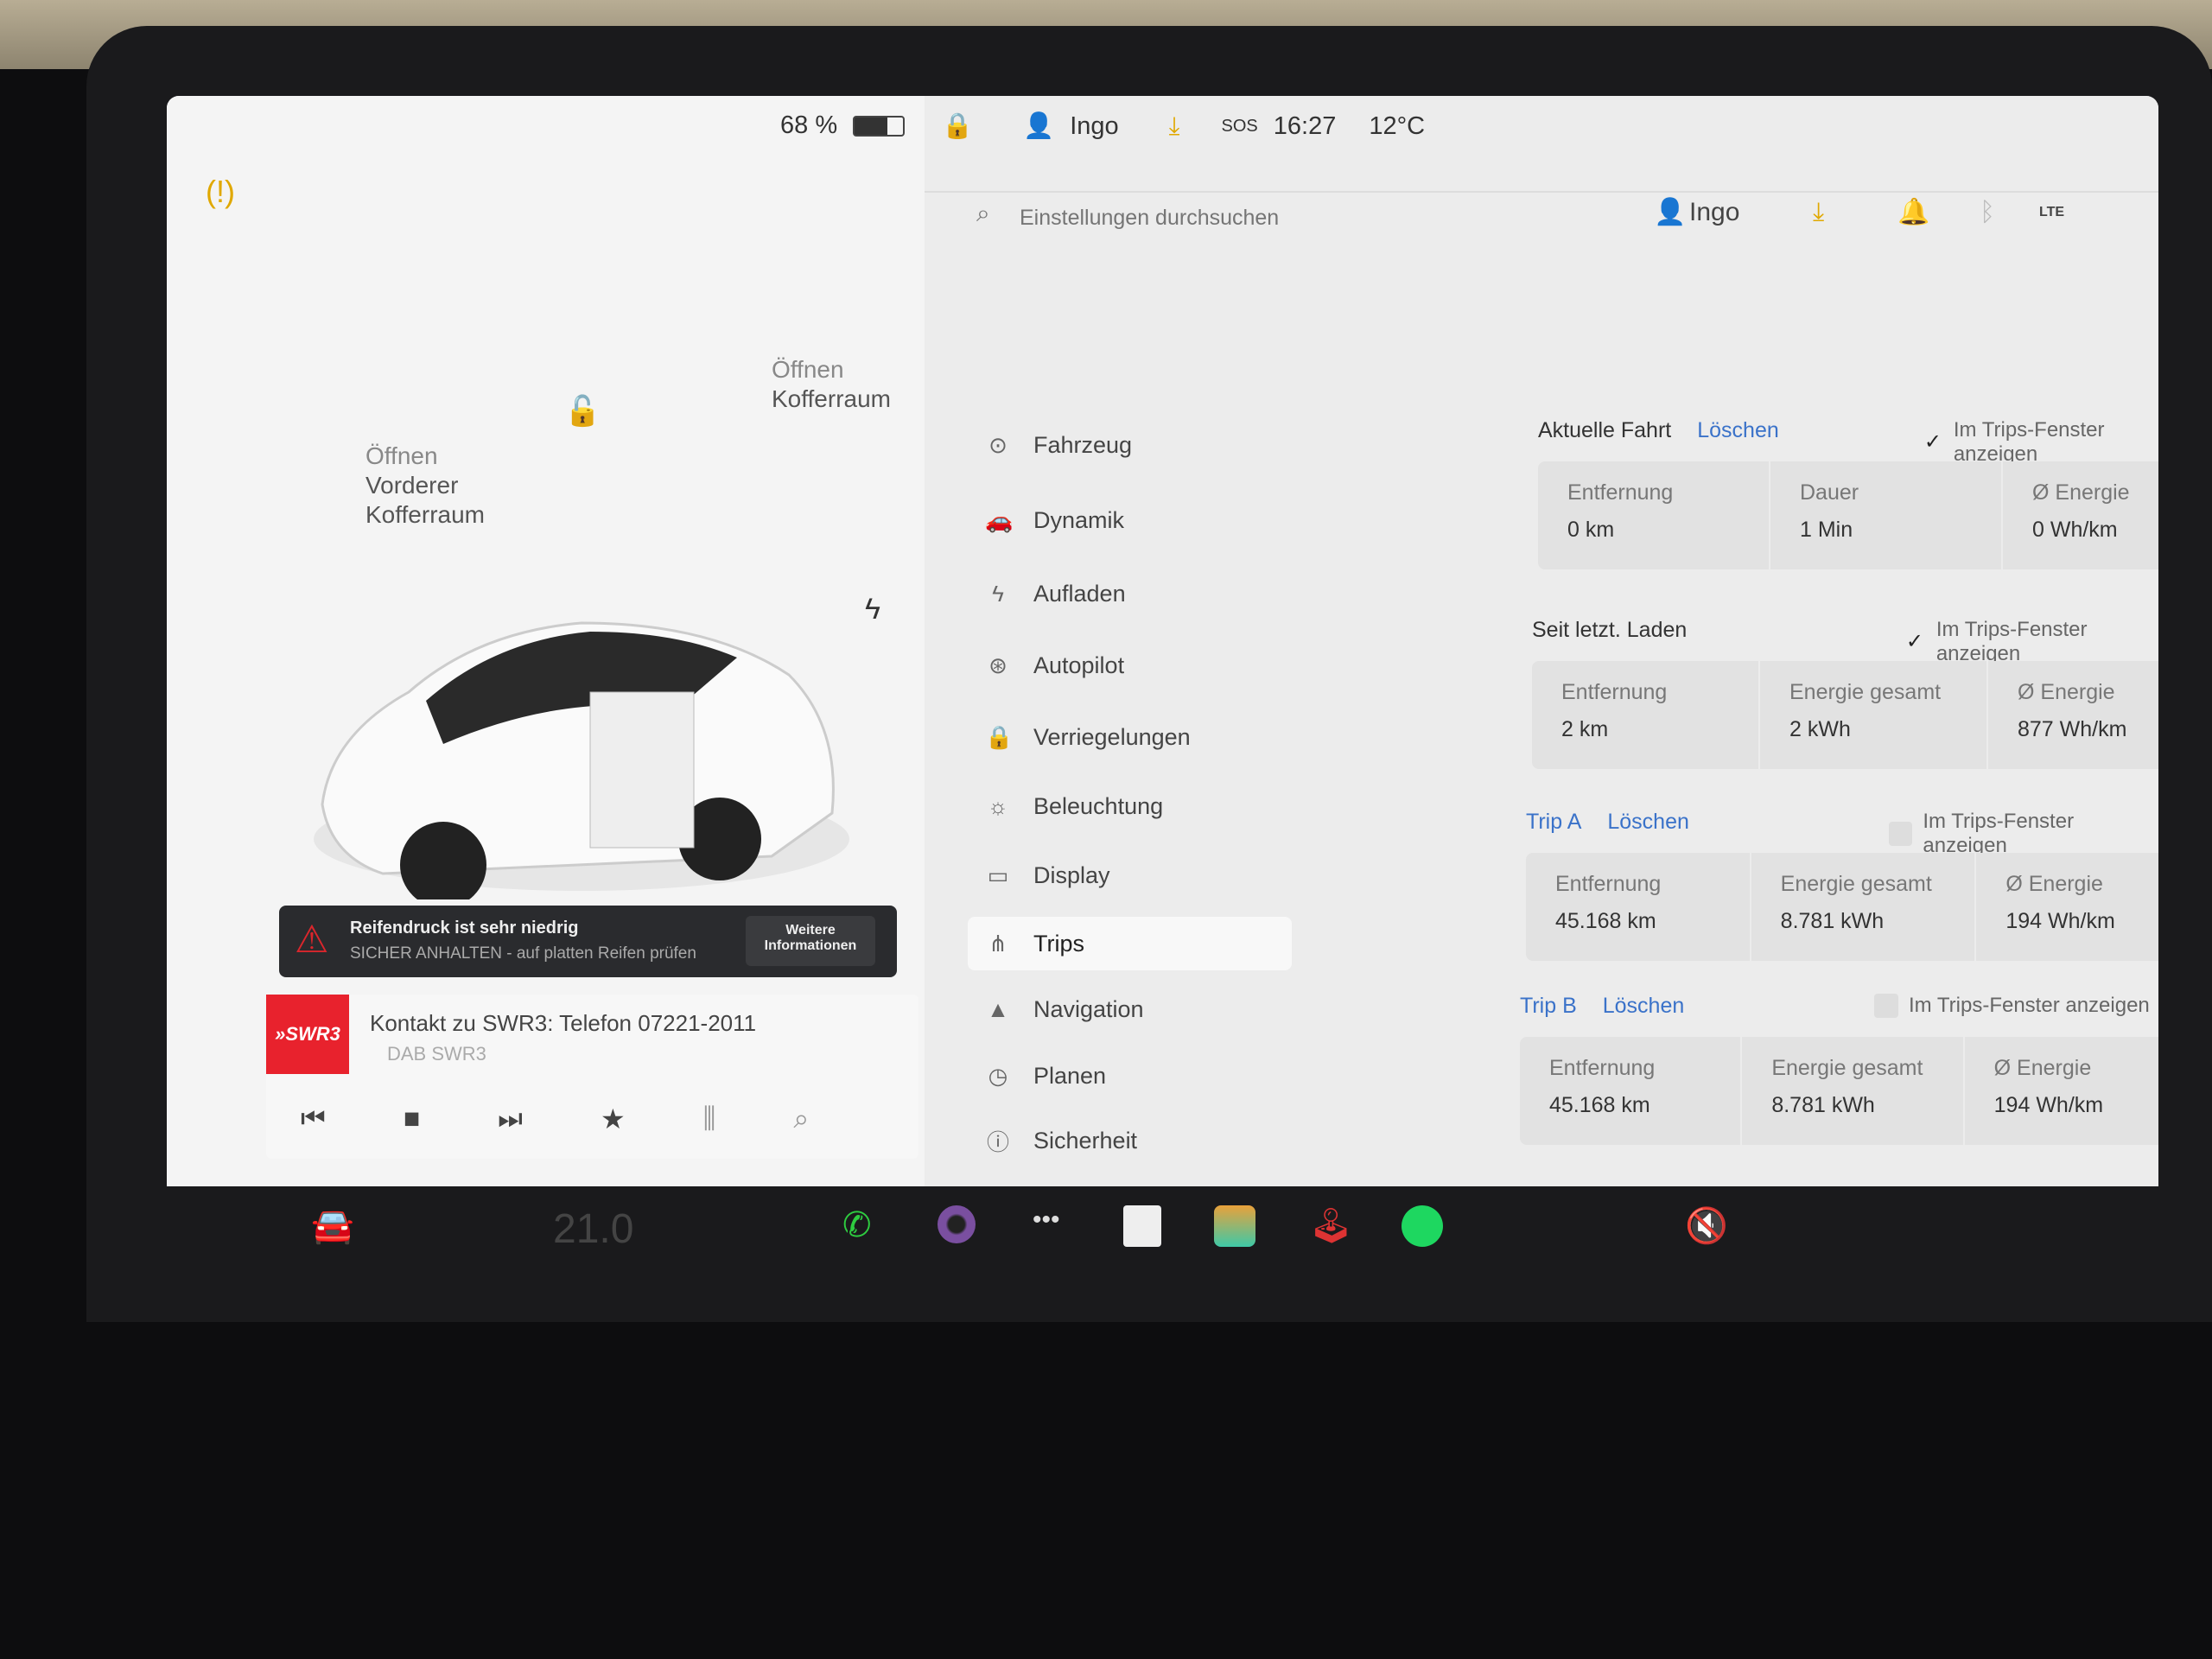  What do you see at coordinates (857, 1225) in the screenshot?
I see `phone-icon: ✆` at bounding box center [857, 1225].